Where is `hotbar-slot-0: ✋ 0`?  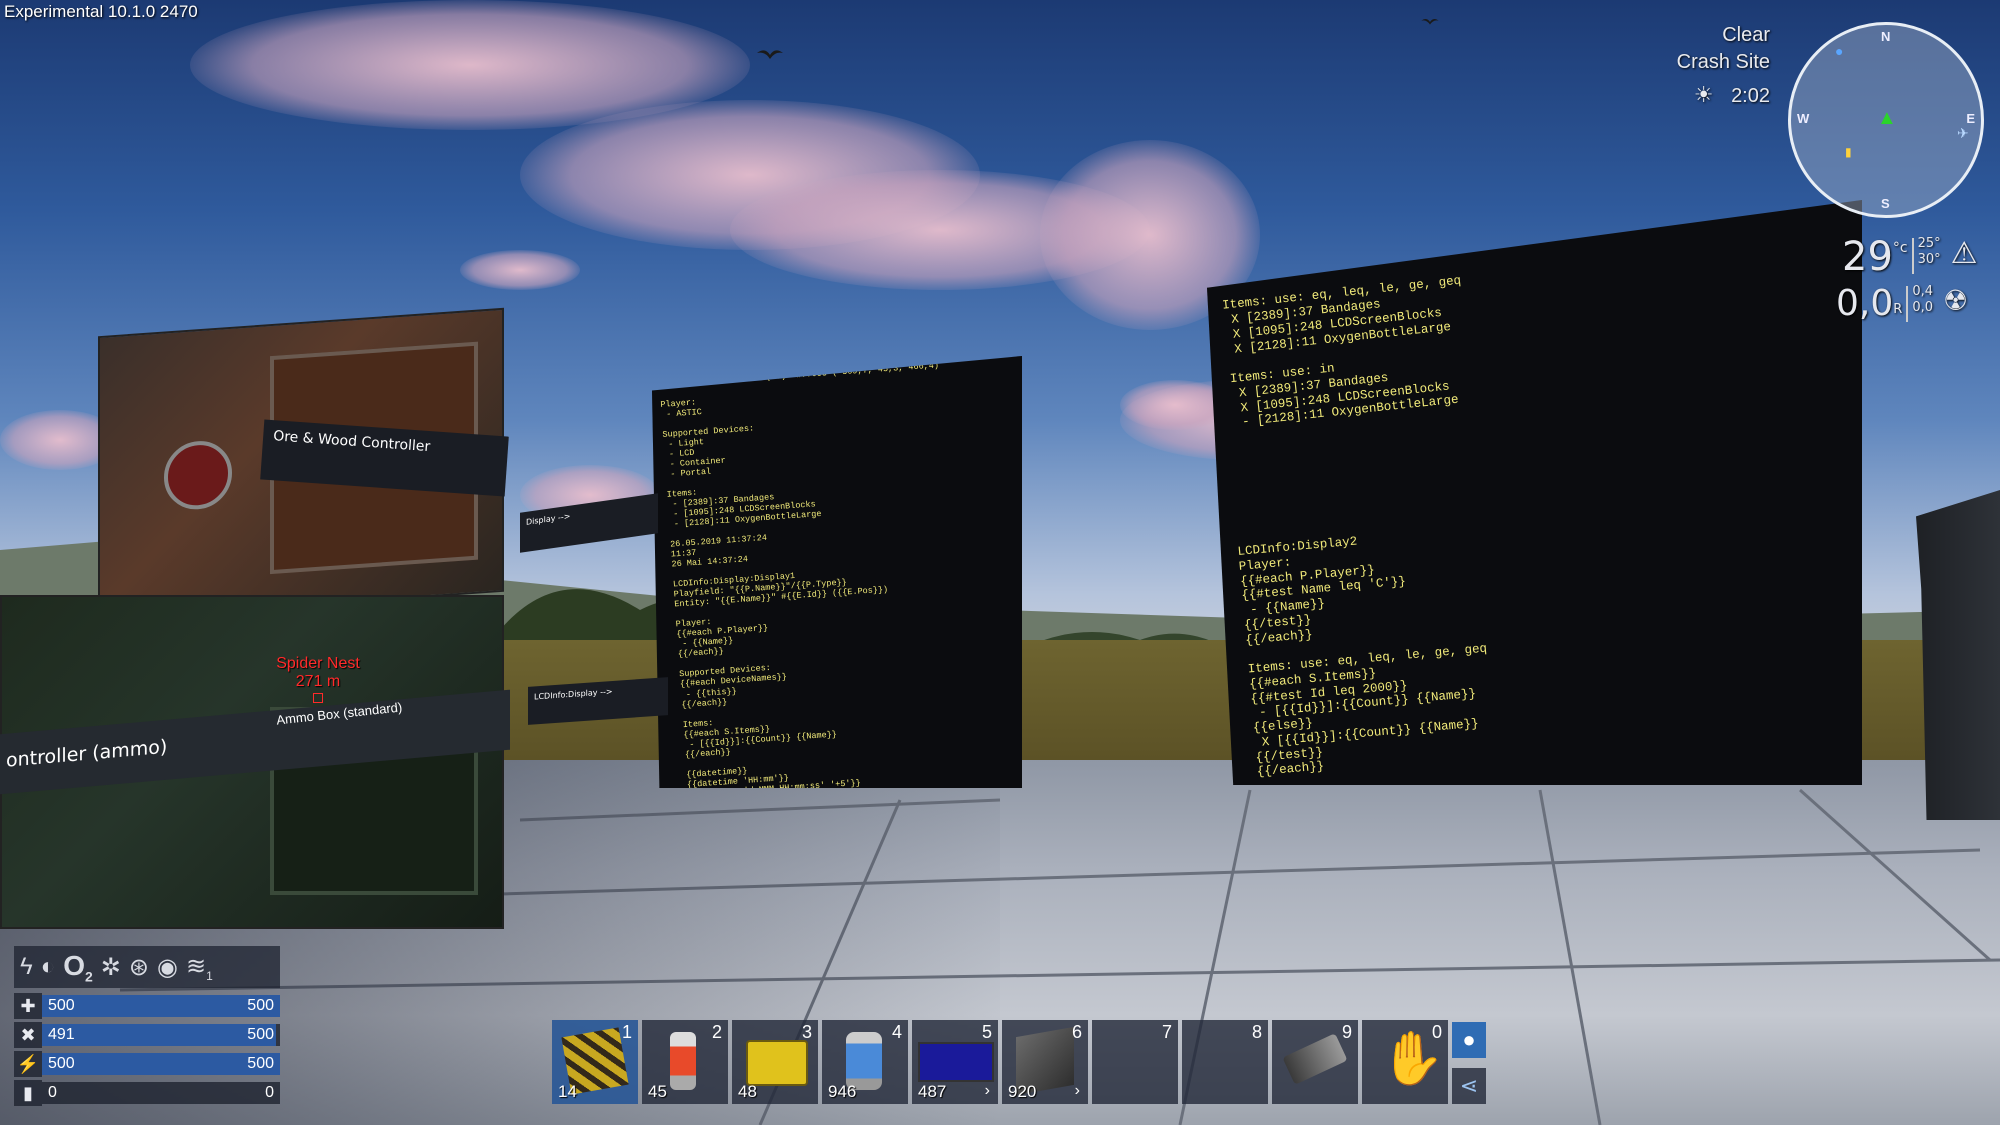 hotbar-slot-0: ✋ 0 is located at coordinates (1405, 1062).